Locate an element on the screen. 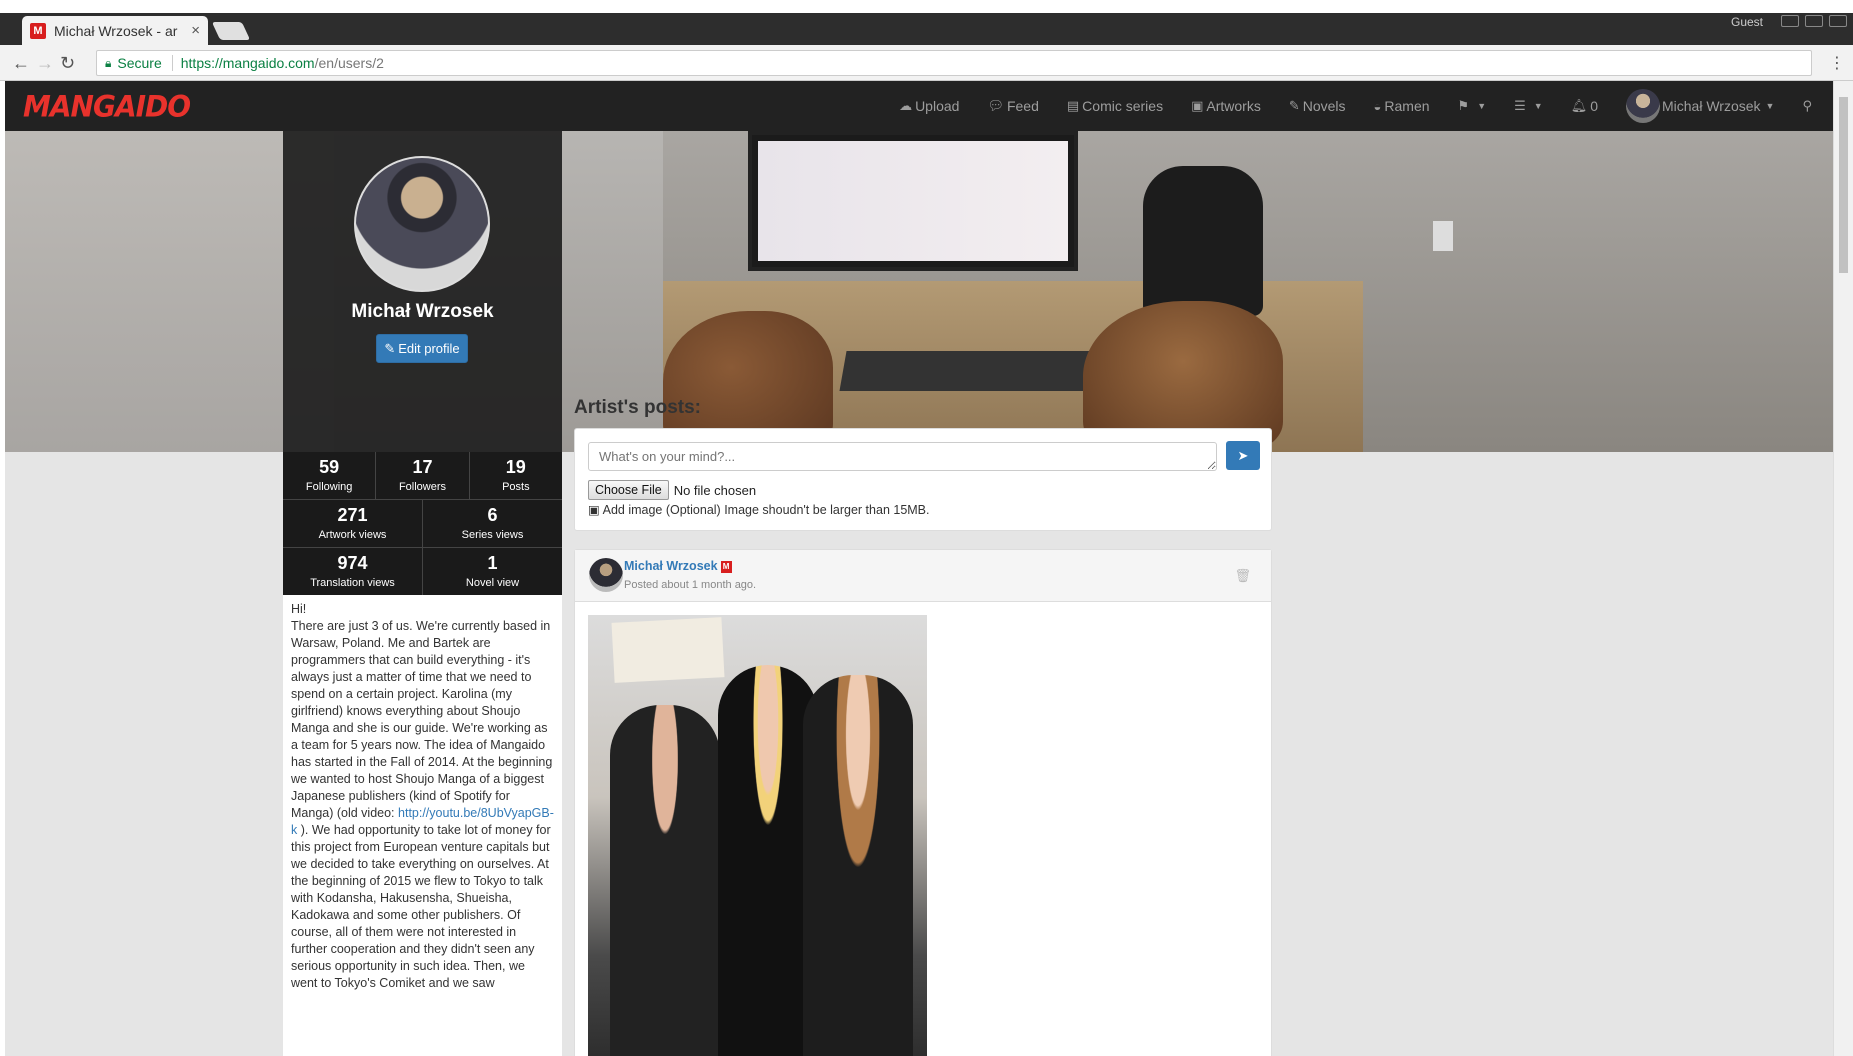  page-scrollbar is located at coordinates (1843, 568).